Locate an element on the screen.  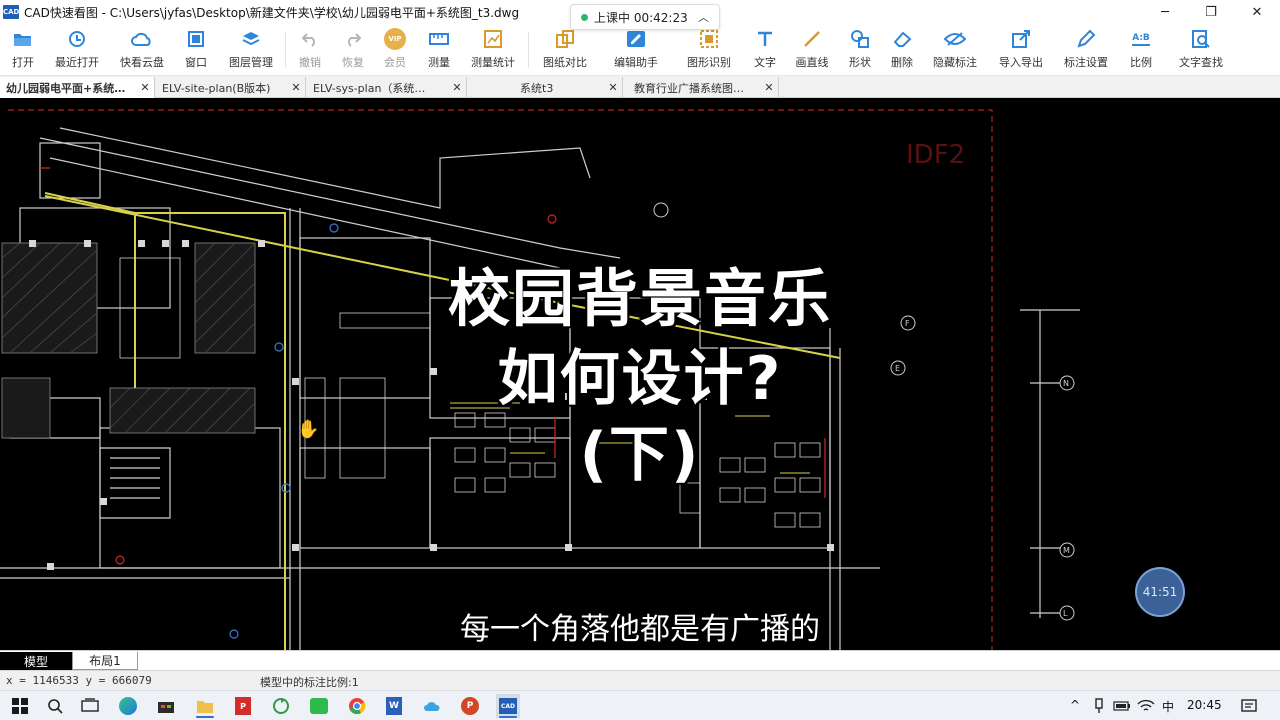
search-document-icon is located at coordinates (1201, 39).